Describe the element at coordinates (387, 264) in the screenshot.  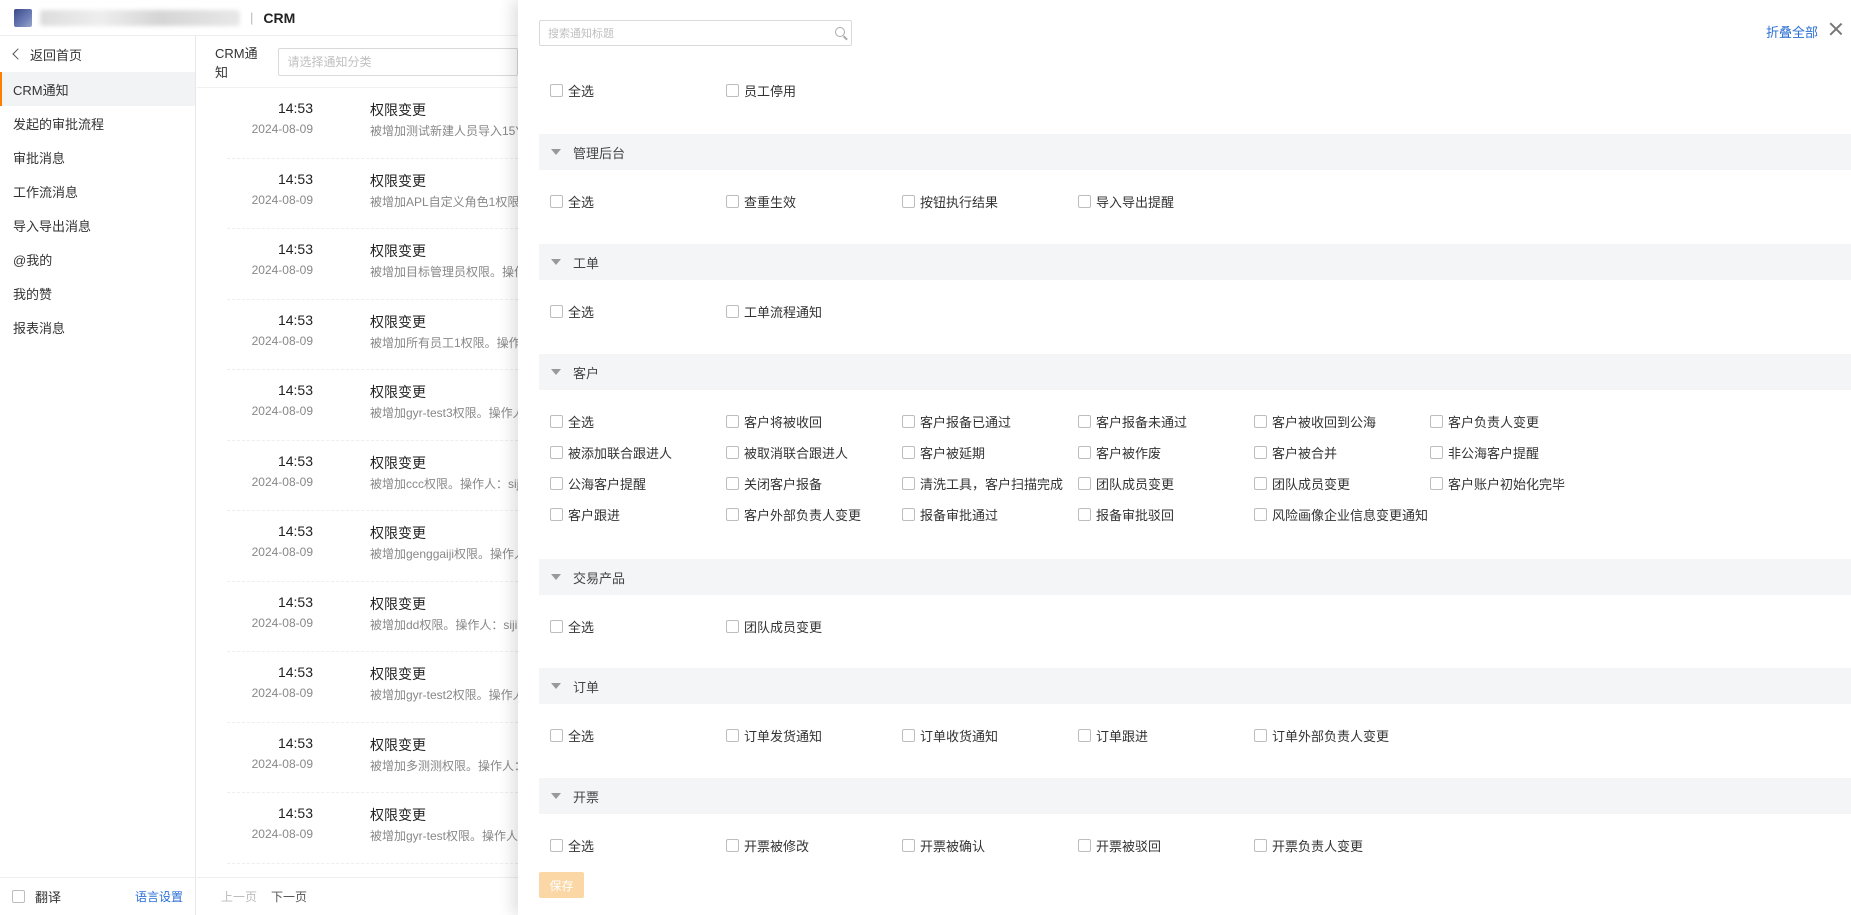
I see `message-item: 14:53 2024-08-09 权限变更 被增加目标管理员权限。操作人：s` at that location.